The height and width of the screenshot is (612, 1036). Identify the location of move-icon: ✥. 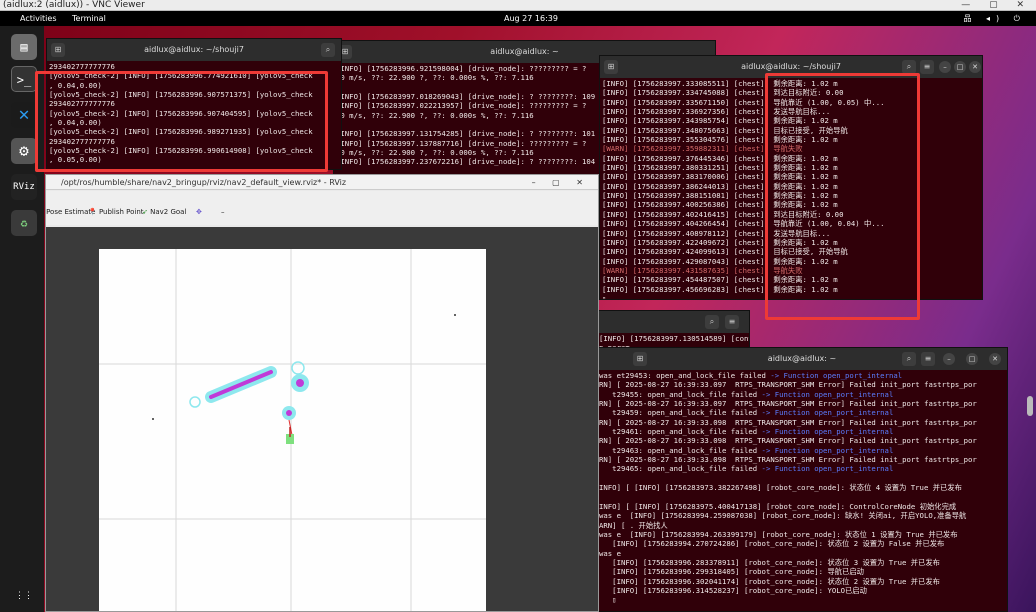
(199, 212).